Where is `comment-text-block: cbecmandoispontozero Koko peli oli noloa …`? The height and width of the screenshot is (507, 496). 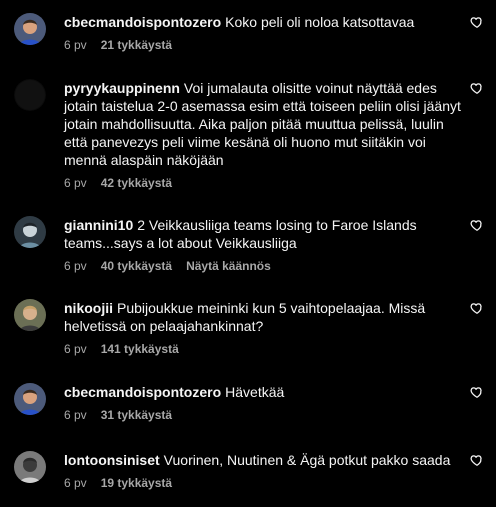
comment-text-block: cbecmandoispontozero Koko peli oli noloa … is located at coordinates (263, 22).